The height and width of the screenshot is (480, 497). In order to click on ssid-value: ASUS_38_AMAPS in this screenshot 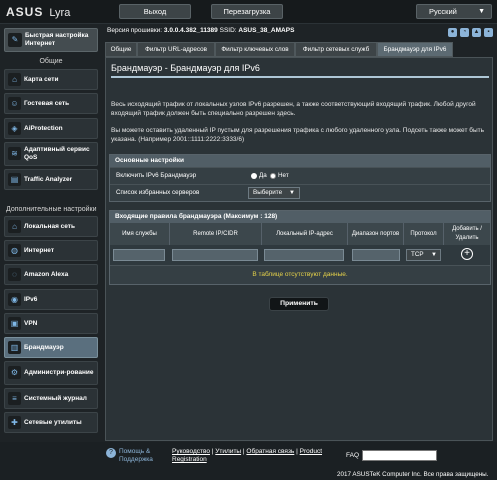, I will do `click(266, 30)`.